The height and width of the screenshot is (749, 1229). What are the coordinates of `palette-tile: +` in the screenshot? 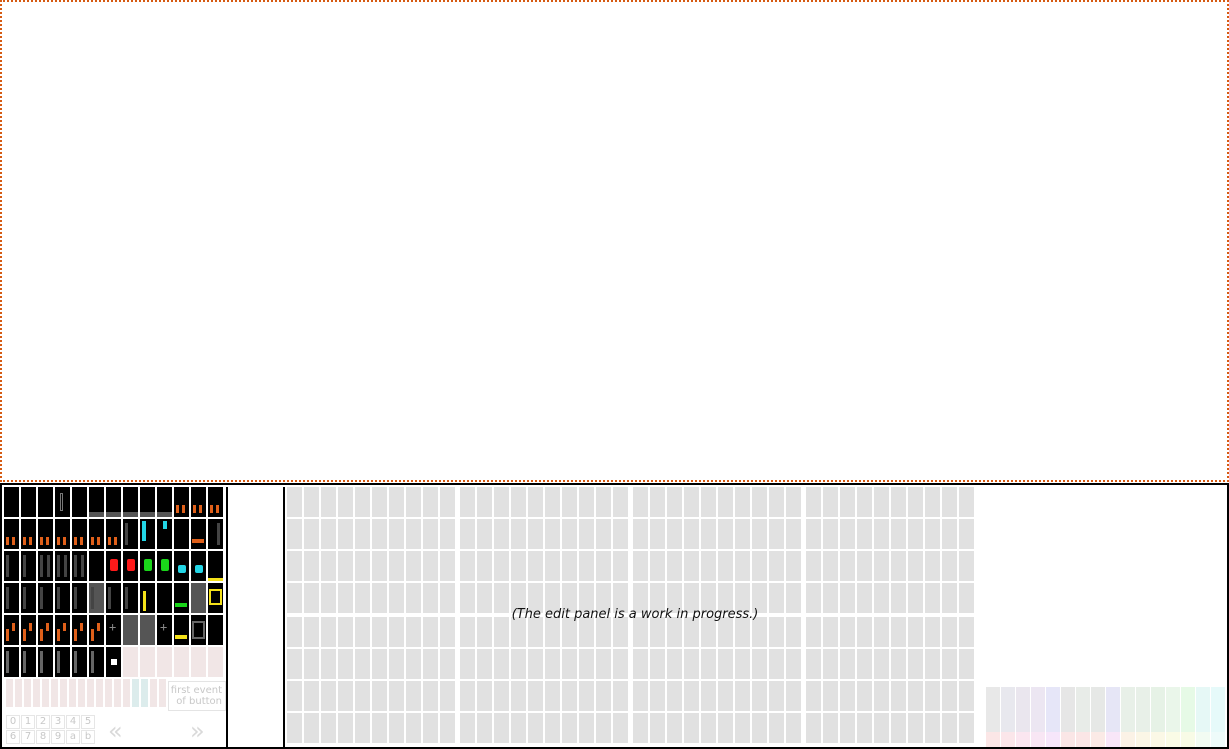 It's located at (164, 630).